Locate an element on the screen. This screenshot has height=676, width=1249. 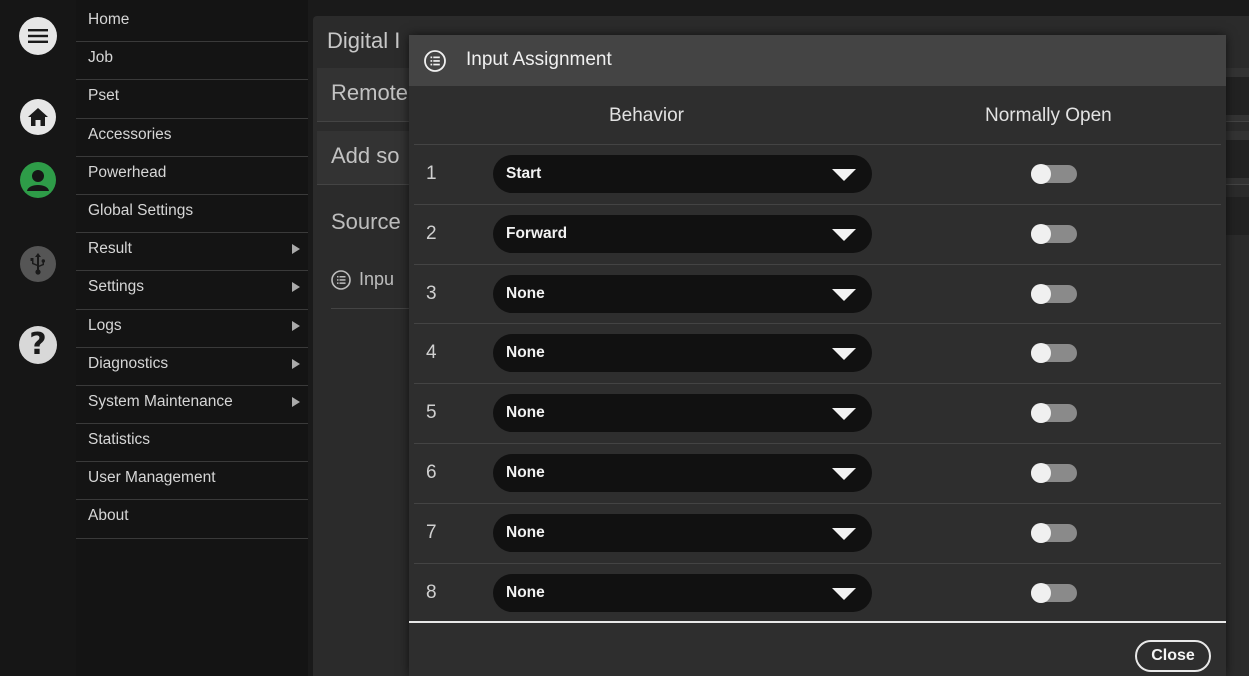
background-input-link: Inpu is located at coordinates (362, 279).